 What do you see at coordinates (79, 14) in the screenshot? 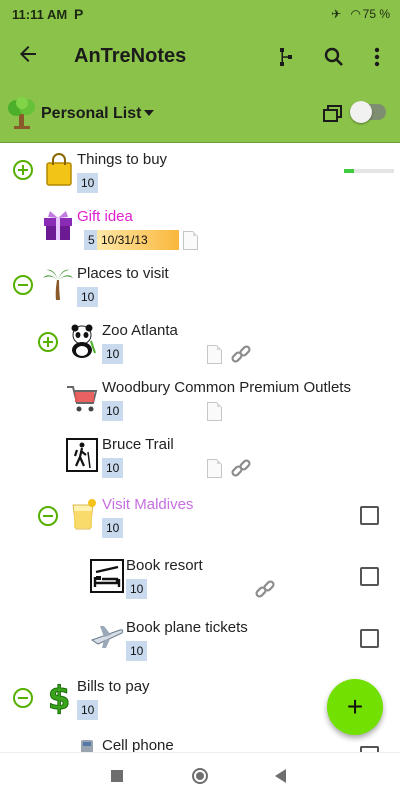
I see `app-notification-icon: P` at bounding box center [79, 14].